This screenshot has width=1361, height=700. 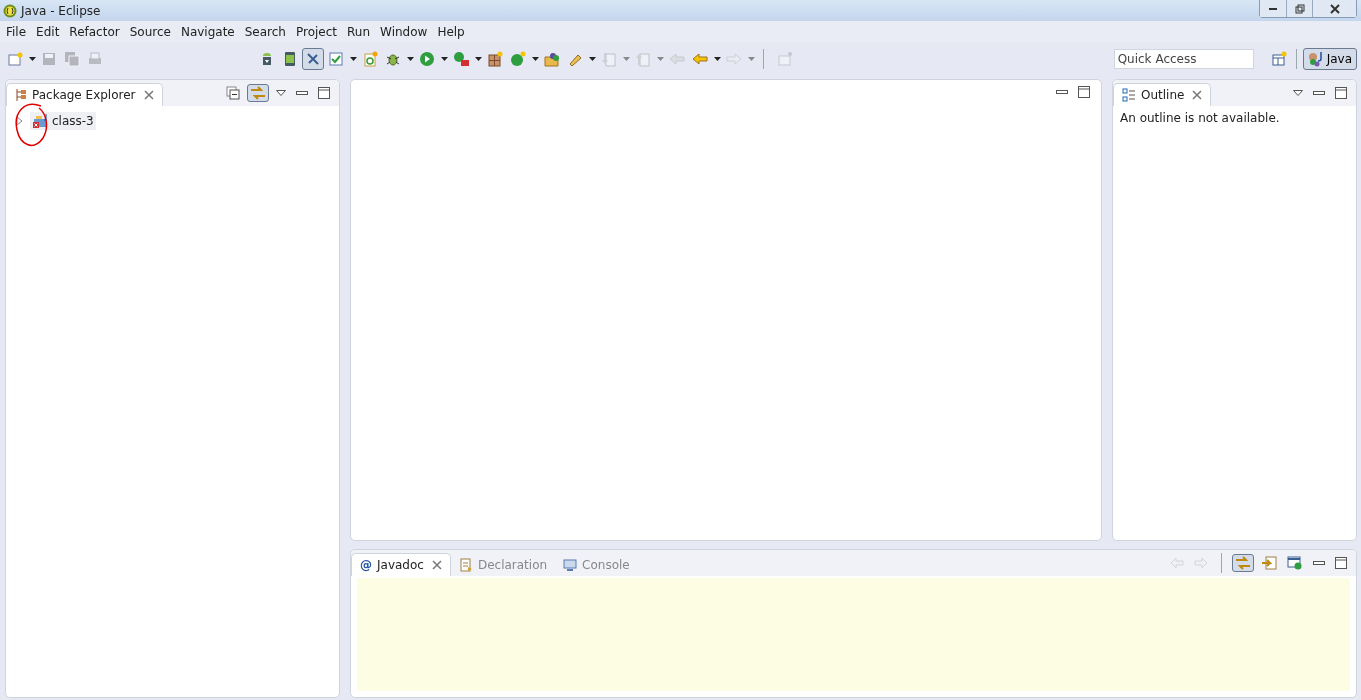 What do you see at coordinates (95, 59) in the screenshot?
I see `printer-icon` at bounding box center [95, 59].